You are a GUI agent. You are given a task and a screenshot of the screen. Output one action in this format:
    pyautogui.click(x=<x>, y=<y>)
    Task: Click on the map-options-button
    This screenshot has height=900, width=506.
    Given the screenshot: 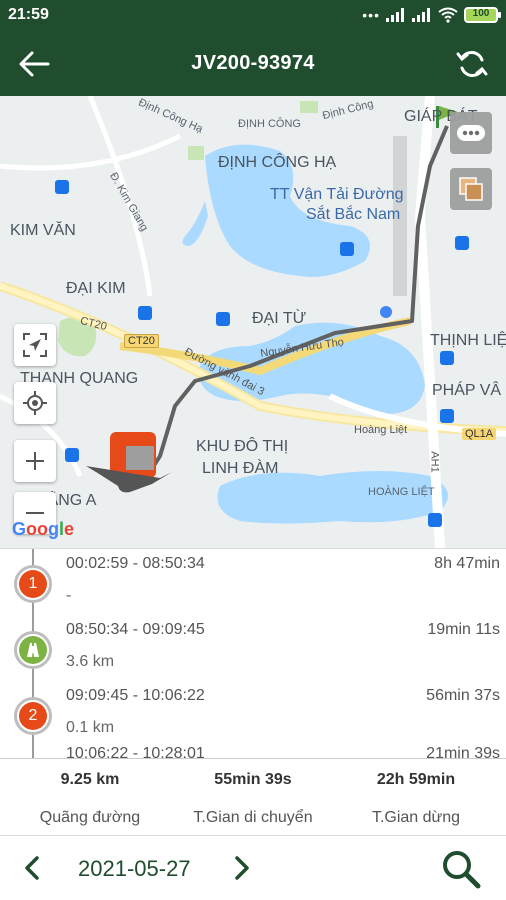 What is the action you would take?
    pyautogui.click(x=471, y=133)
    